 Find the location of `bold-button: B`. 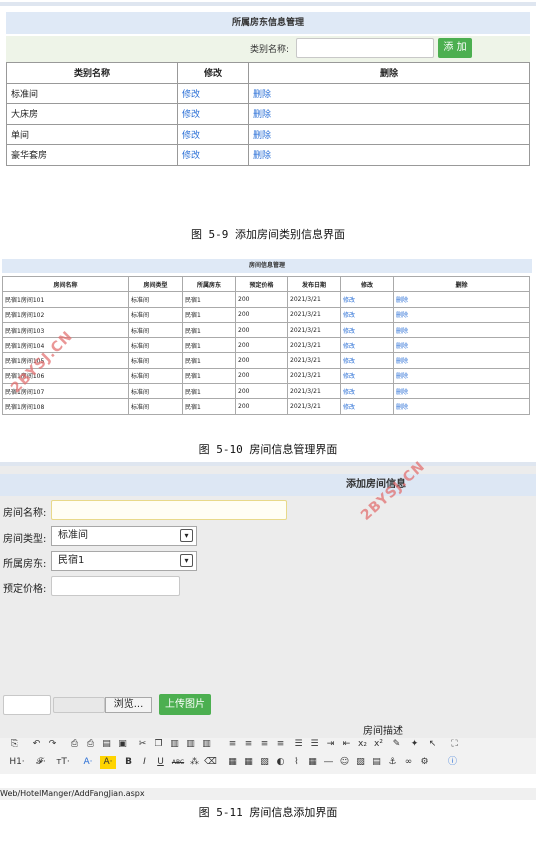

bold-button: B is located at coordinates (128, 762).